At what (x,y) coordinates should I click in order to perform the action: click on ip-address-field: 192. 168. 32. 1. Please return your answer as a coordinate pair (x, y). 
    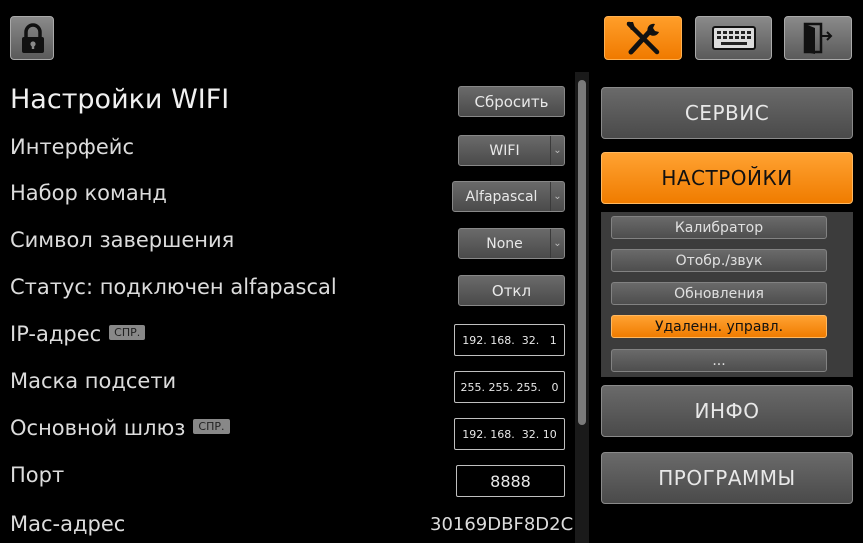
    Looking at the image, I should click on (509, 340).